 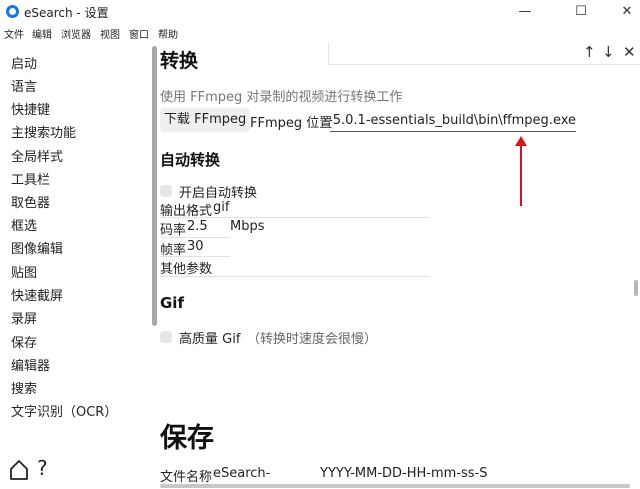 What do you see at coordinates (24, 62) in the screenshot?
I see `sidebar-item-startup: 启动` at bounding box center [24, 62].